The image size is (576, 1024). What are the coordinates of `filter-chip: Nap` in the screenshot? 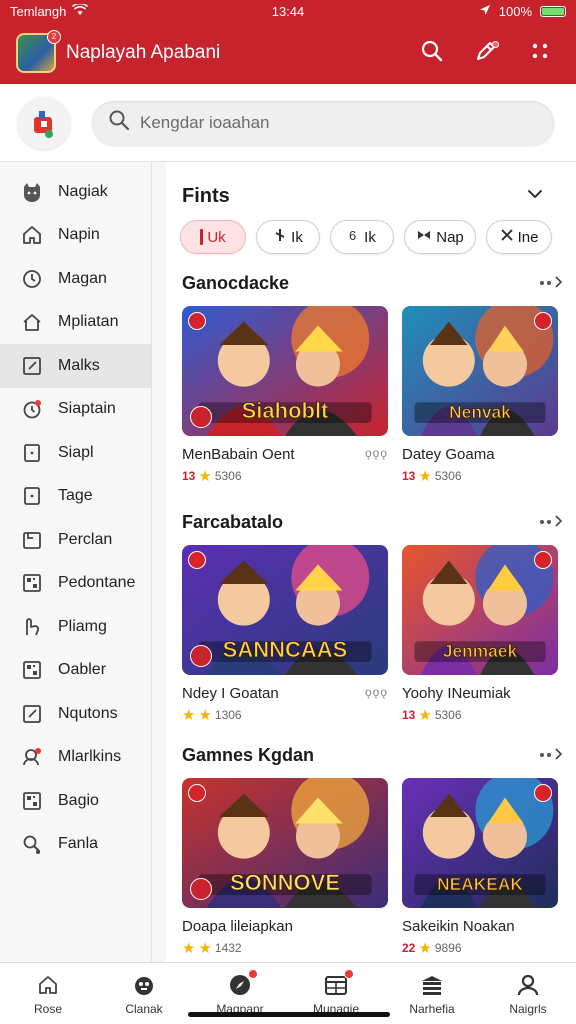 It's located at (440, 237).